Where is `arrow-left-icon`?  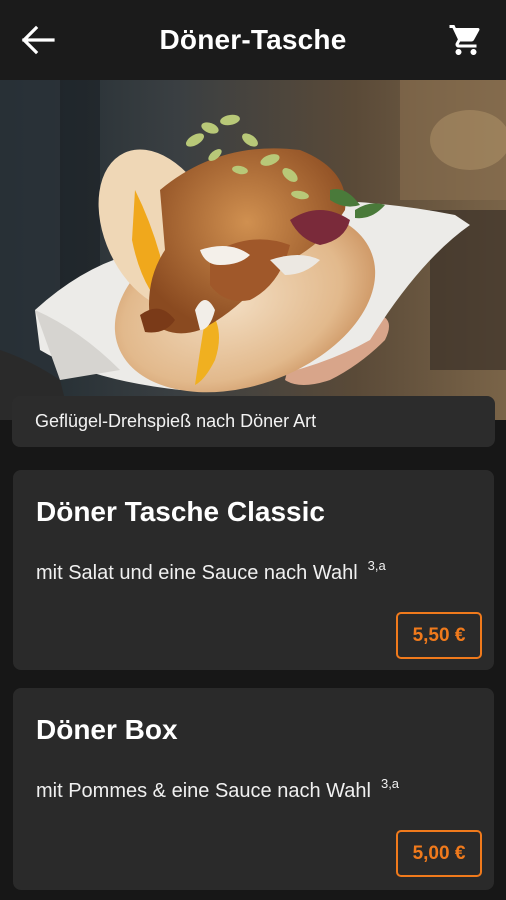 arrow-left-icon is located at coordinates (38, 40).